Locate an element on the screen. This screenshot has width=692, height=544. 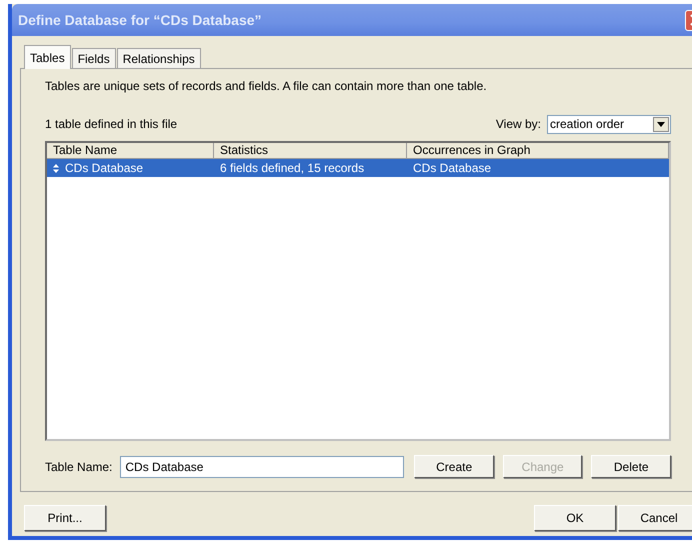
table-name-label: Table Name: is located at coordinates (78, 467).